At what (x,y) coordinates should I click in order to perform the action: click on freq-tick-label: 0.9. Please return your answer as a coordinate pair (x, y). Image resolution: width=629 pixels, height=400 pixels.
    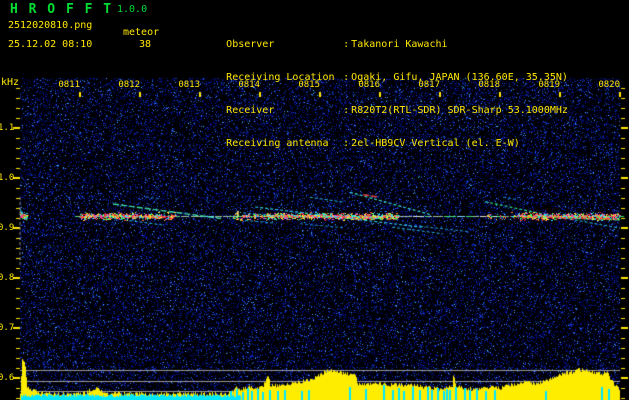
    Looking at the image, I should click on (7, 228).